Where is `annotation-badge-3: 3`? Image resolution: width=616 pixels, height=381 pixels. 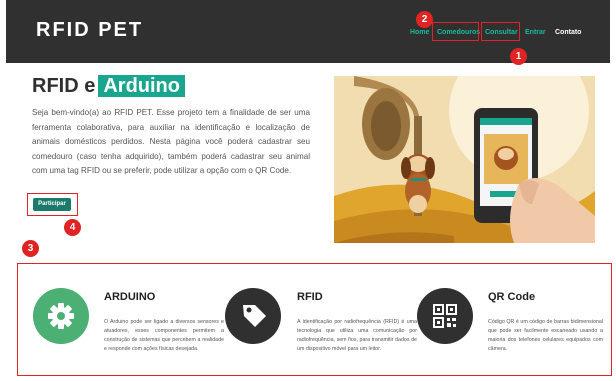 annotation-badge-3: 3 is located at coordinates (30, 248).